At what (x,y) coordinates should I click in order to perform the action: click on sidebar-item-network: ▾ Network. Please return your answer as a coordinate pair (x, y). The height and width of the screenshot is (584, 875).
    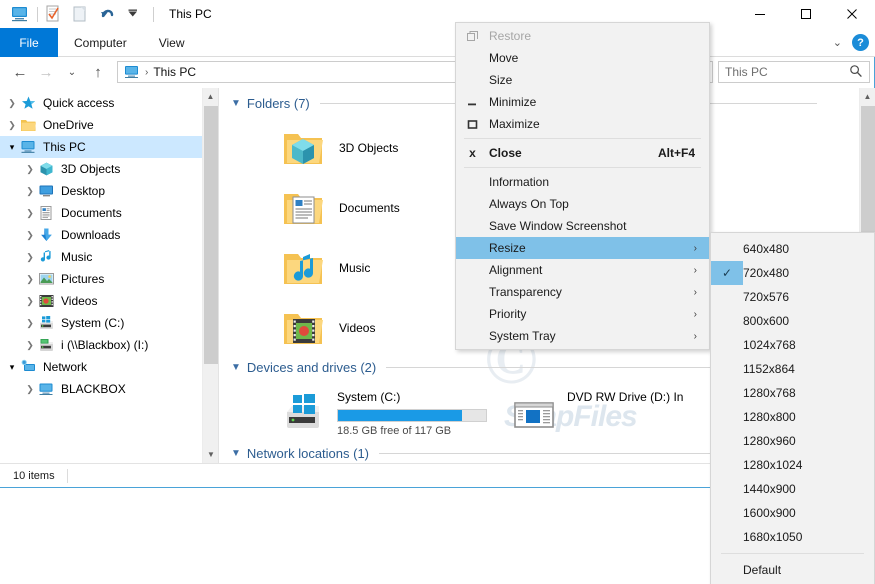
    Looking at the image, I should click on (109, 367).